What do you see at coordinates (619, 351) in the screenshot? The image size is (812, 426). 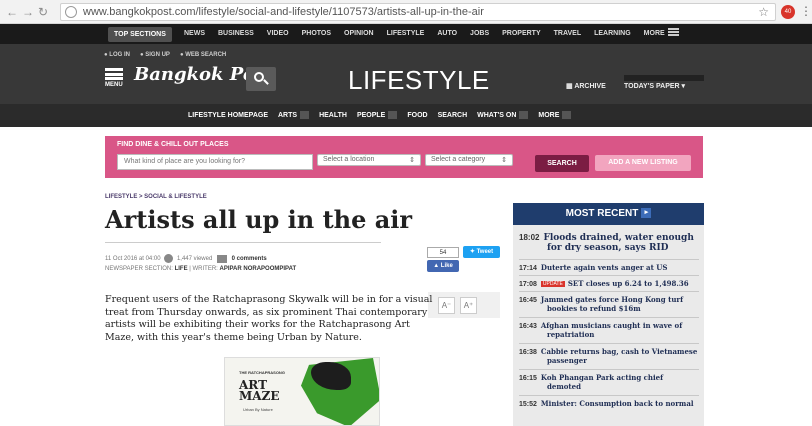 I see `news-headline: Cabbie returns bag, cash to Vietnamese` at bounding box center [619, 351].